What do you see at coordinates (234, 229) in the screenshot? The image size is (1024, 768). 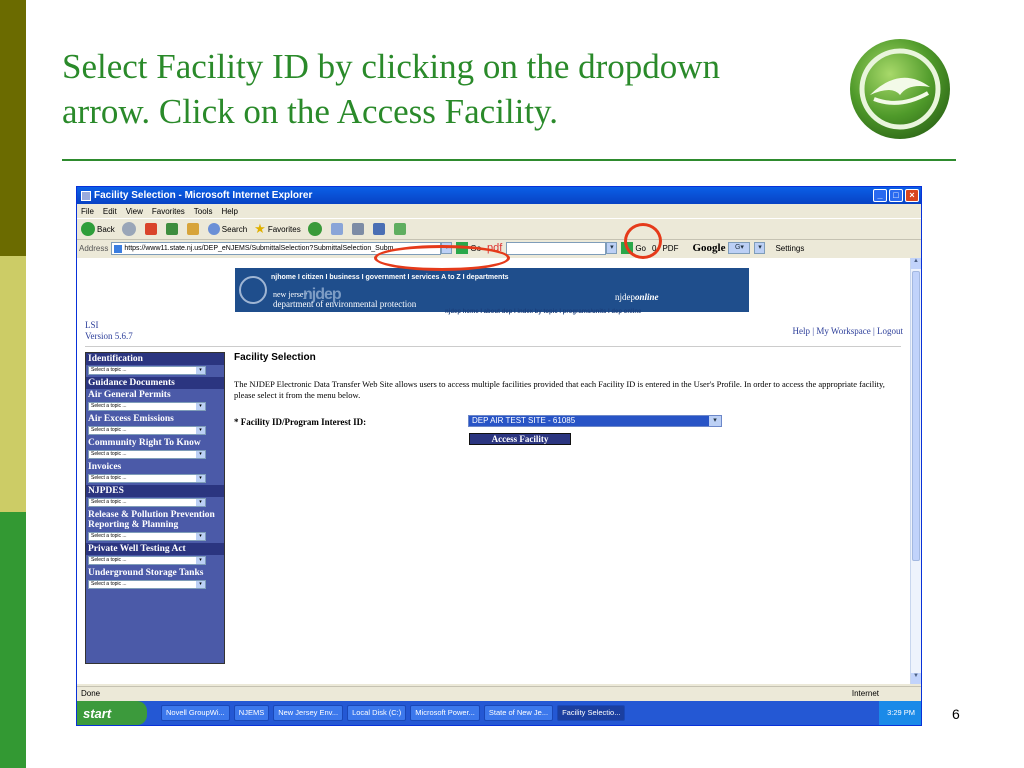 I see `search-label: Search` at bounding box center [234, 229].